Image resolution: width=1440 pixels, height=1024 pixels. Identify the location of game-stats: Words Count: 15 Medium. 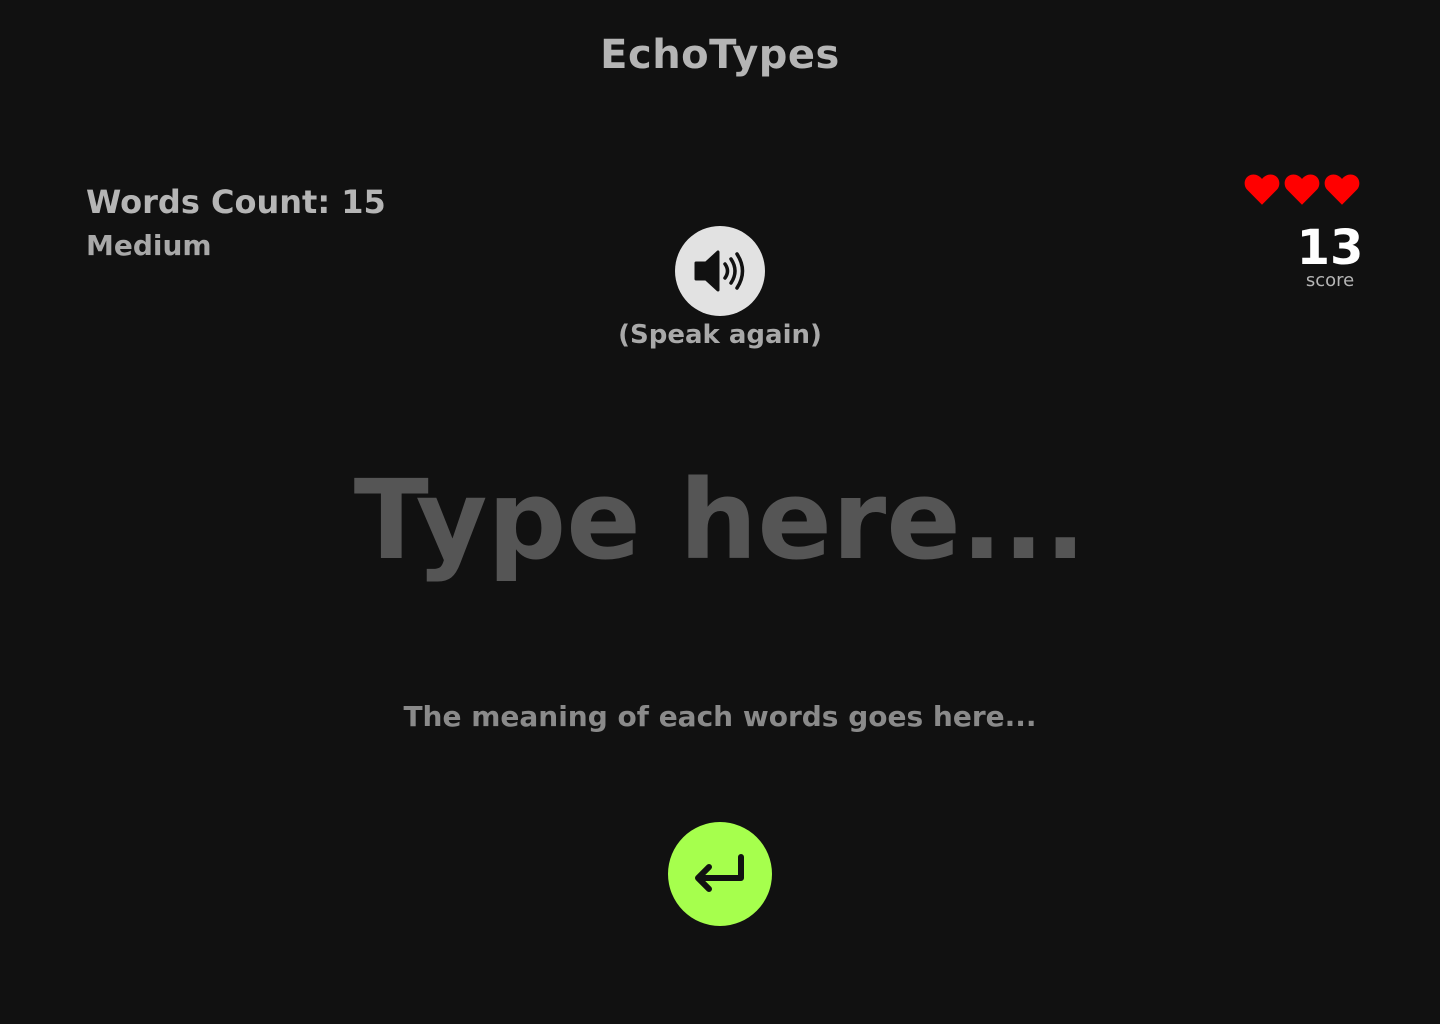
(236, 224).